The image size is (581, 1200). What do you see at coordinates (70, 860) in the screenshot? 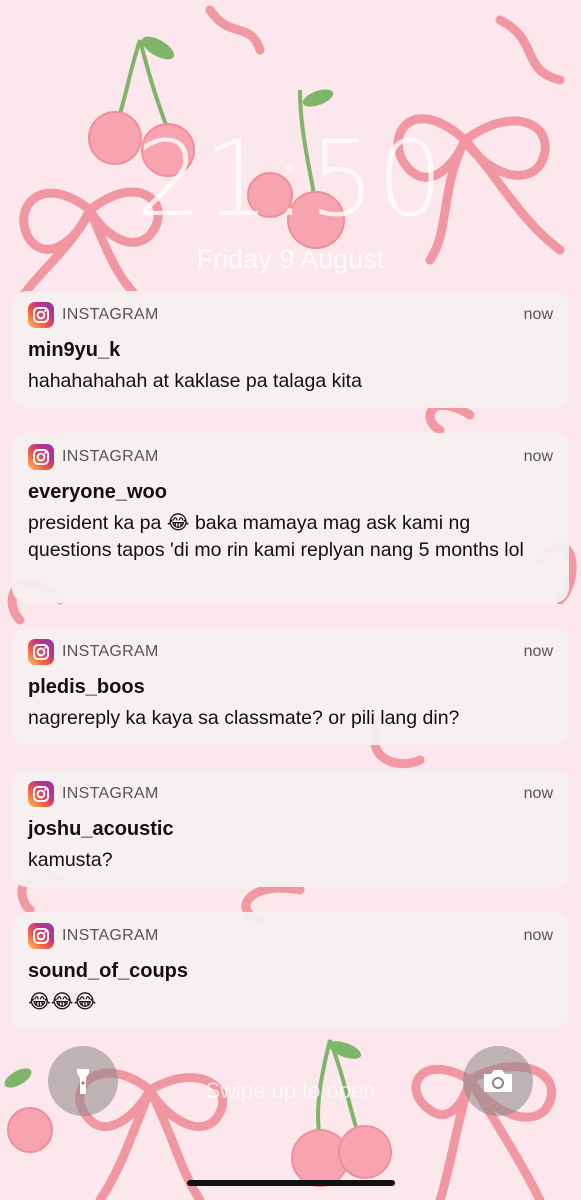
I see `notification-message: kamusta?` at bounding box center [70, 860].